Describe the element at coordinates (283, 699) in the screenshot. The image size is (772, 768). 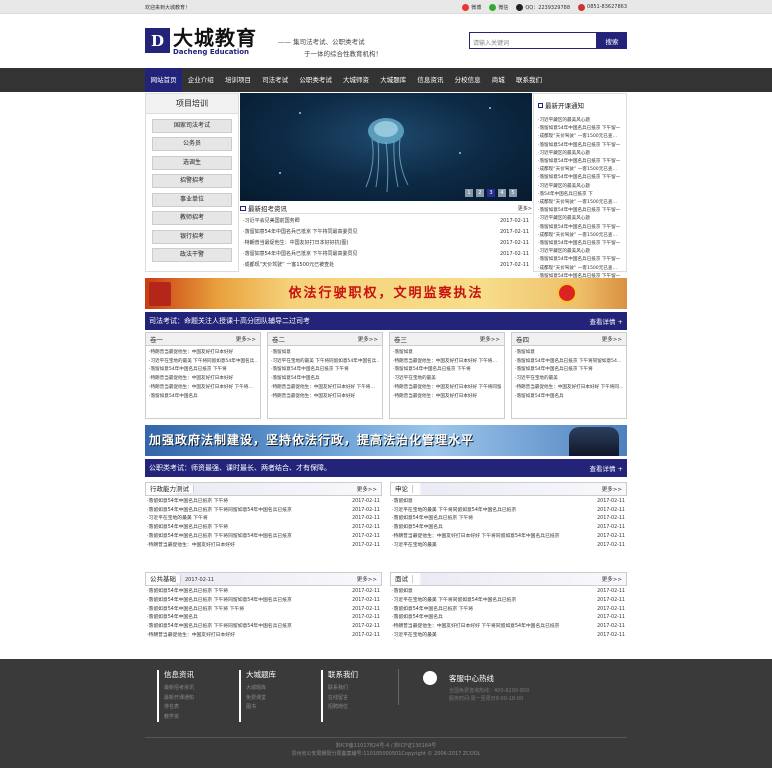
I see `footer-link: 免费课堂` at that location.